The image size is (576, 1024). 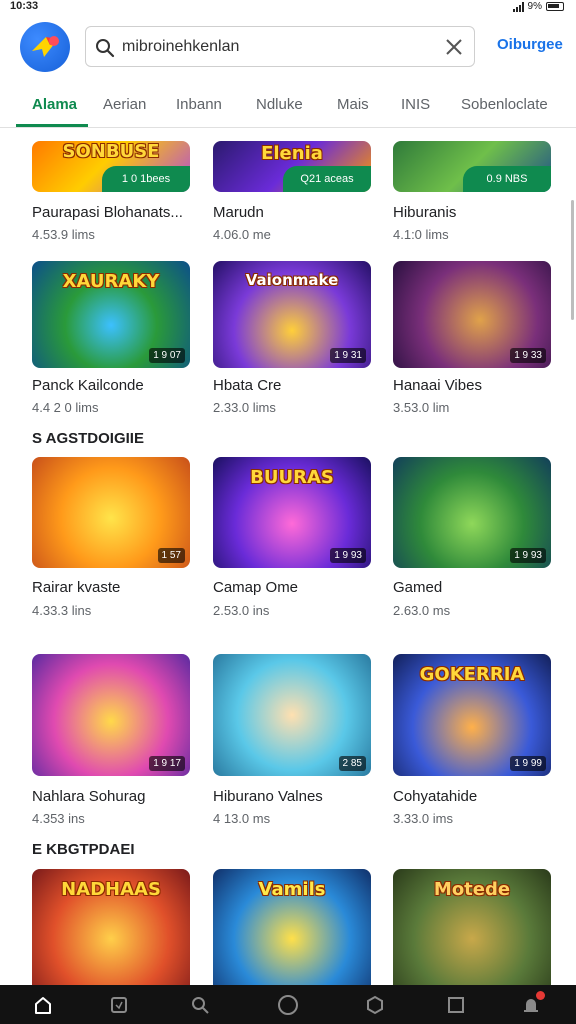 I want to click on game-badge: 2 85, so click(x=352, y=763).